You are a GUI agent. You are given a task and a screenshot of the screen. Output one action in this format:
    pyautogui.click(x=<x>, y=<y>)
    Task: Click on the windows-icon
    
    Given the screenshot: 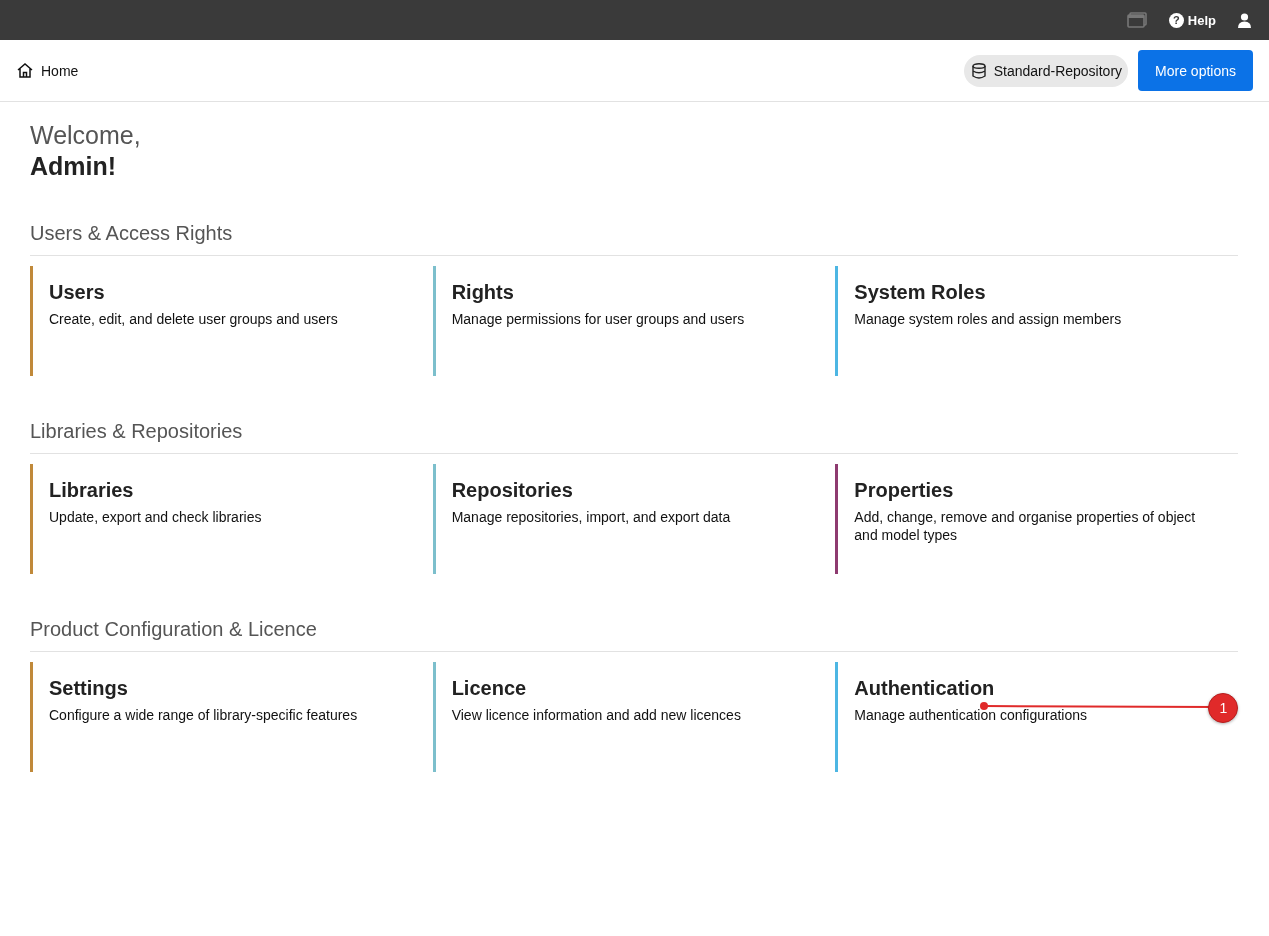 What is the action you would take?
    pyautogui.click(x=1136, y=20)
    